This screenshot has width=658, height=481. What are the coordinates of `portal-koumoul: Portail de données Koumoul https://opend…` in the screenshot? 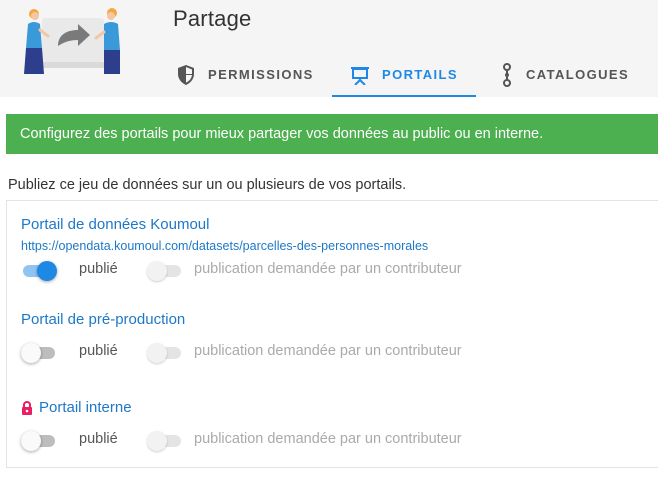 It's located at (224, 234).